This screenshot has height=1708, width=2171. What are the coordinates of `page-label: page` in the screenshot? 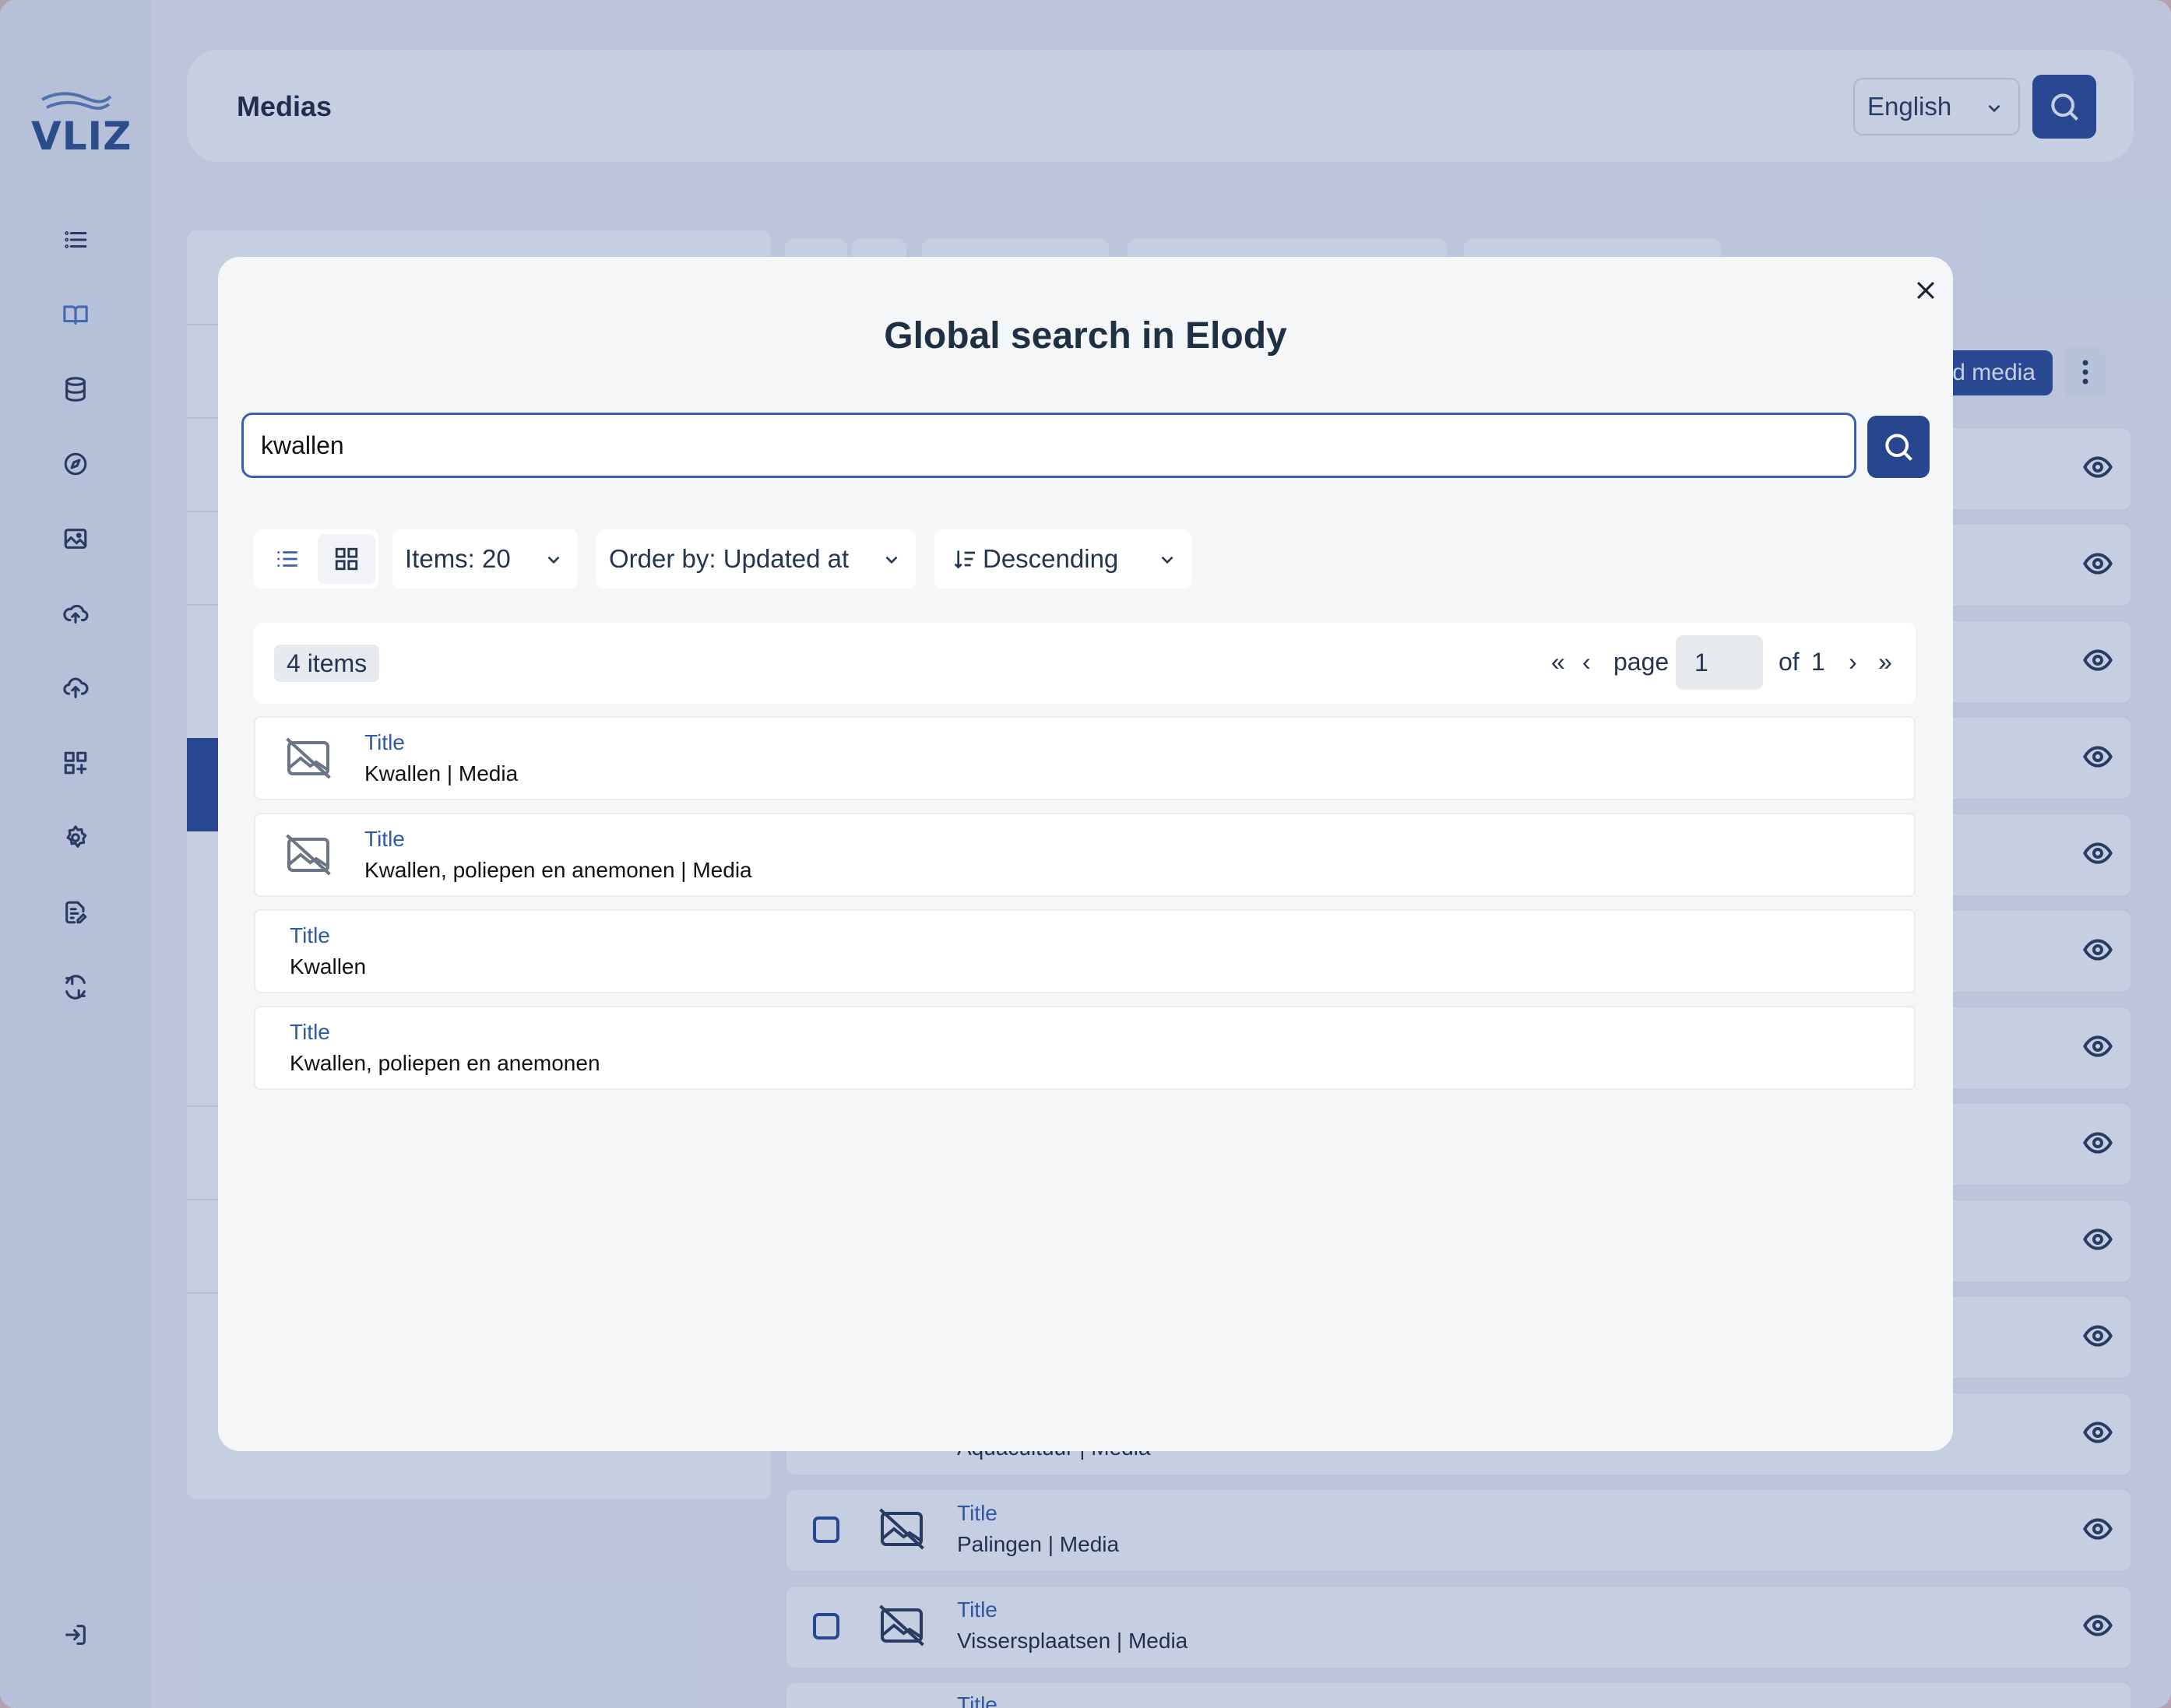 It's located at (1641, 662).